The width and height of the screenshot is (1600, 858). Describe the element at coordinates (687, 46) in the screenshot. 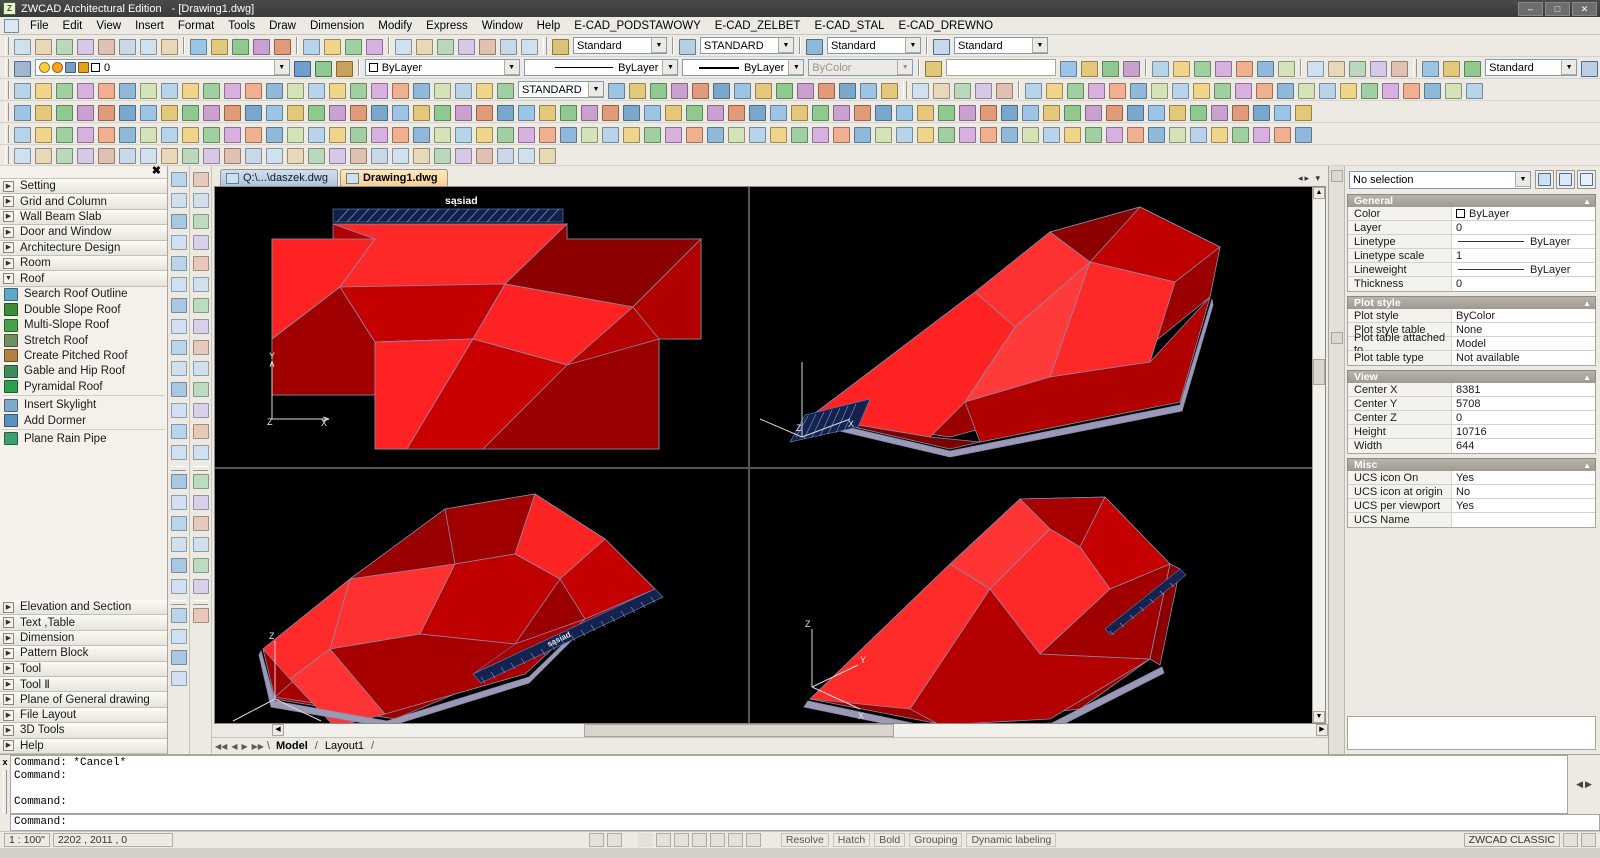

I see `dimension-style-icon` at that location.